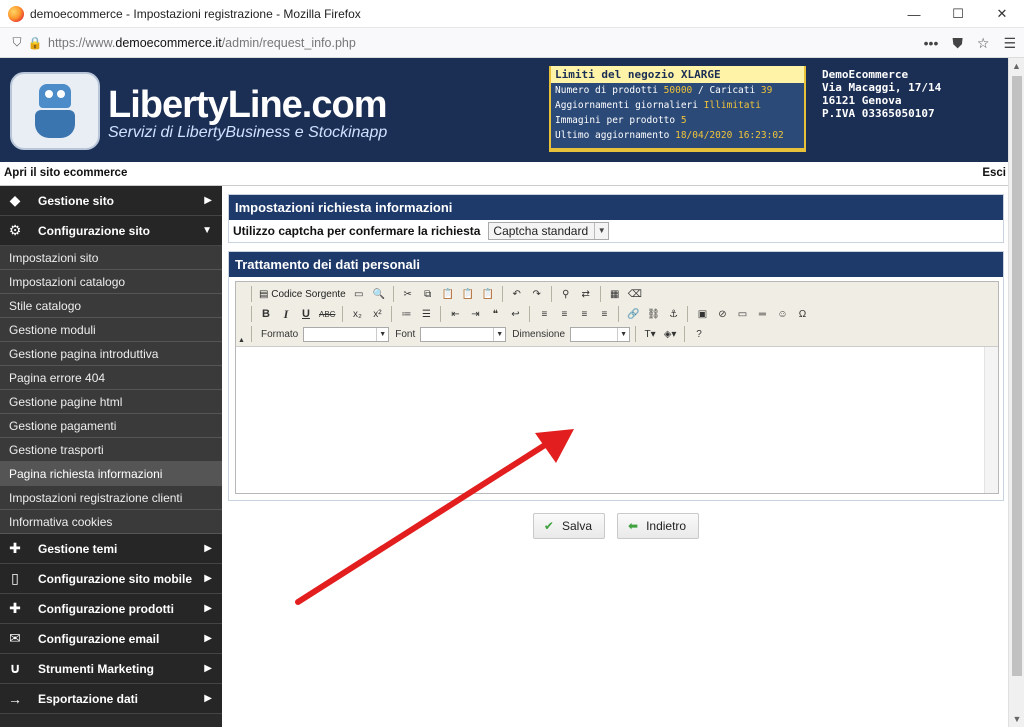  I want to click on subscript-icon: x₂, so click(357, 314).